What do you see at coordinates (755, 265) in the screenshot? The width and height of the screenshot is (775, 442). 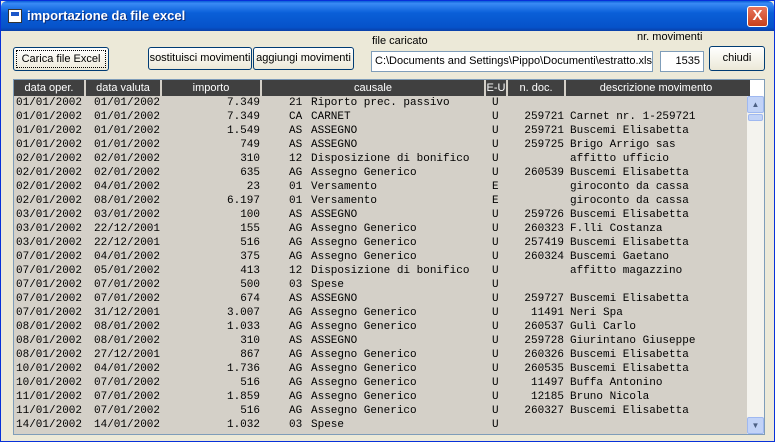 I see `vertical-scrollbar: ▲ ▼` at bounding box center [755, 265].